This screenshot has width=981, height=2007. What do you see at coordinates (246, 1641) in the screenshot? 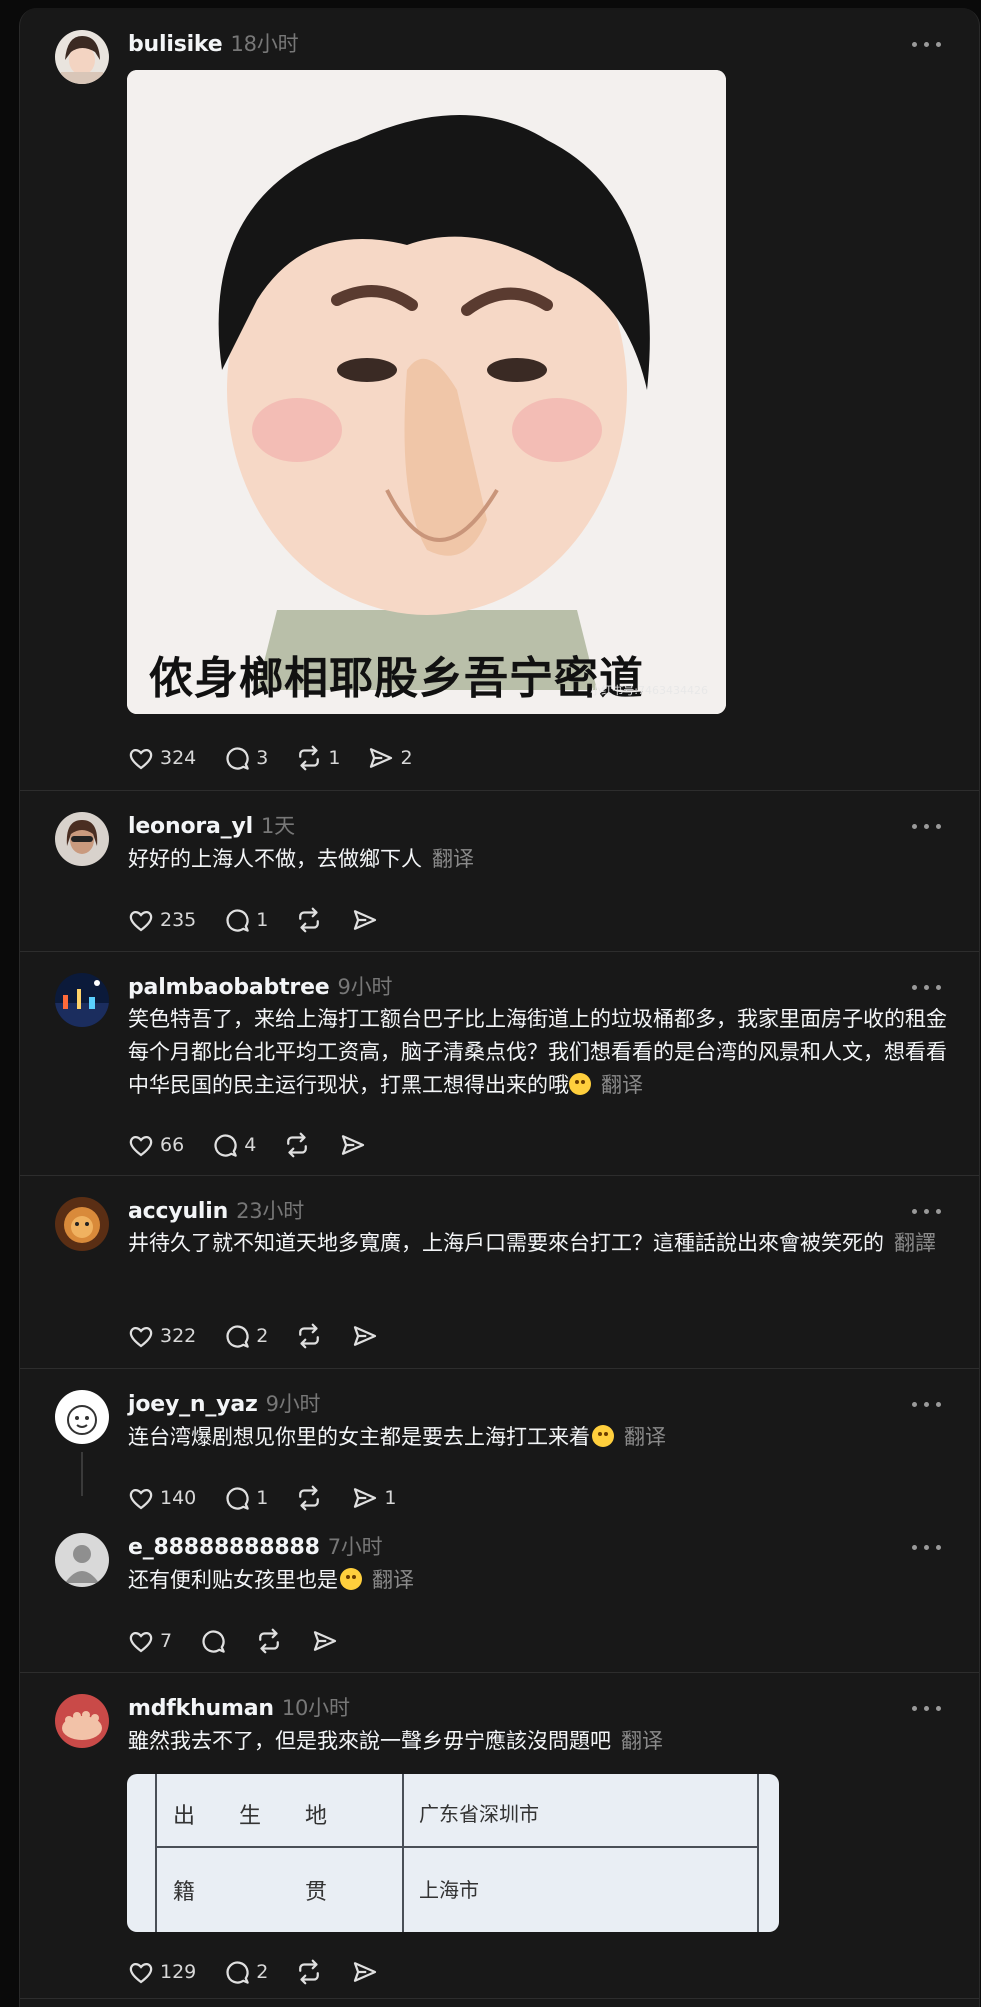
I see `post-actions: 7` at bounding box center [246, 1641].